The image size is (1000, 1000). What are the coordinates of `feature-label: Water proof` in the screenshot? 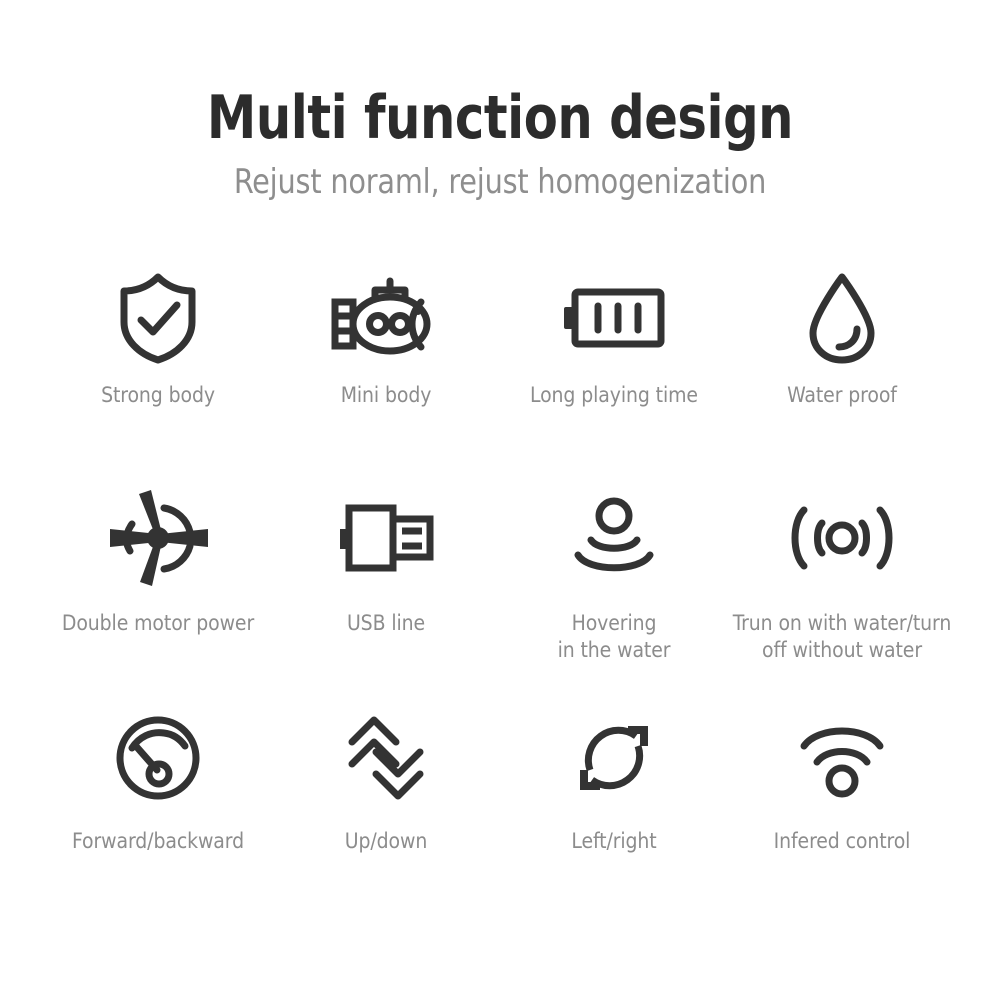 It's located at (842, 395).